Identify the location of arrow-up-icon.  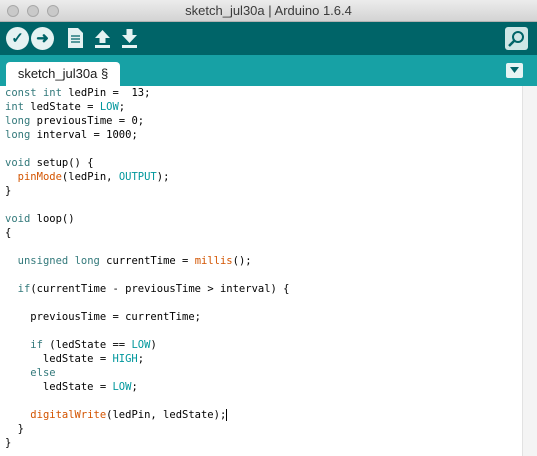
(102, 39).